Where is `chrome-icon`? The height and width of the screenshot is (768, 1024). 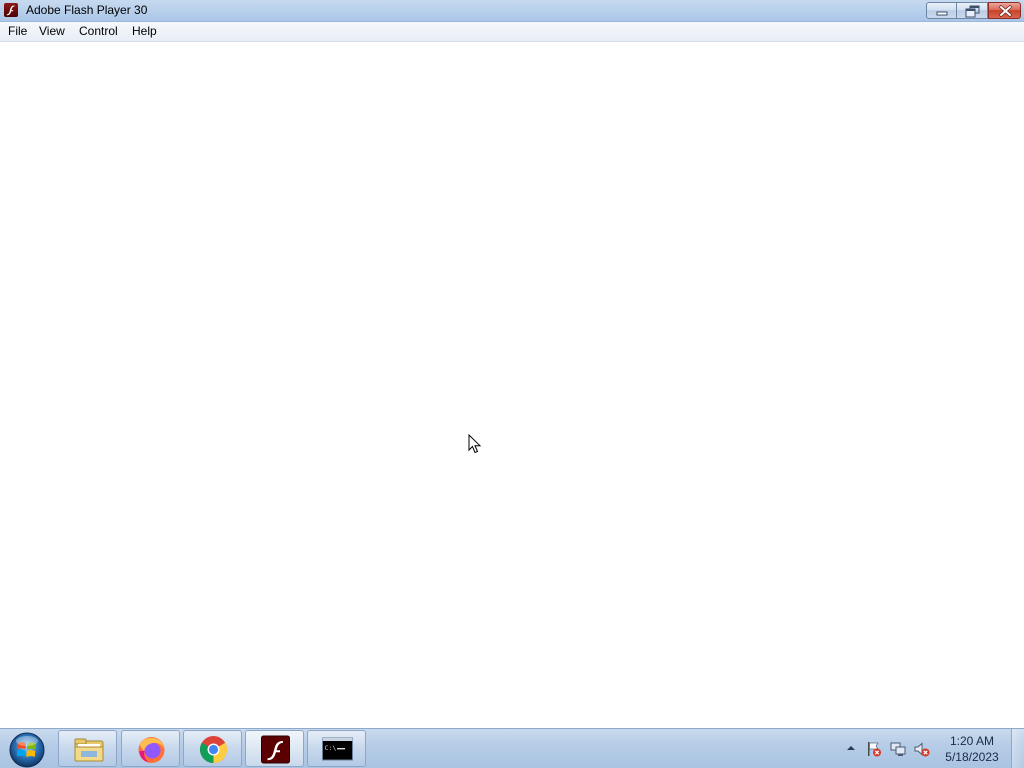
chrome-icon is located at coordinates (213, 749).